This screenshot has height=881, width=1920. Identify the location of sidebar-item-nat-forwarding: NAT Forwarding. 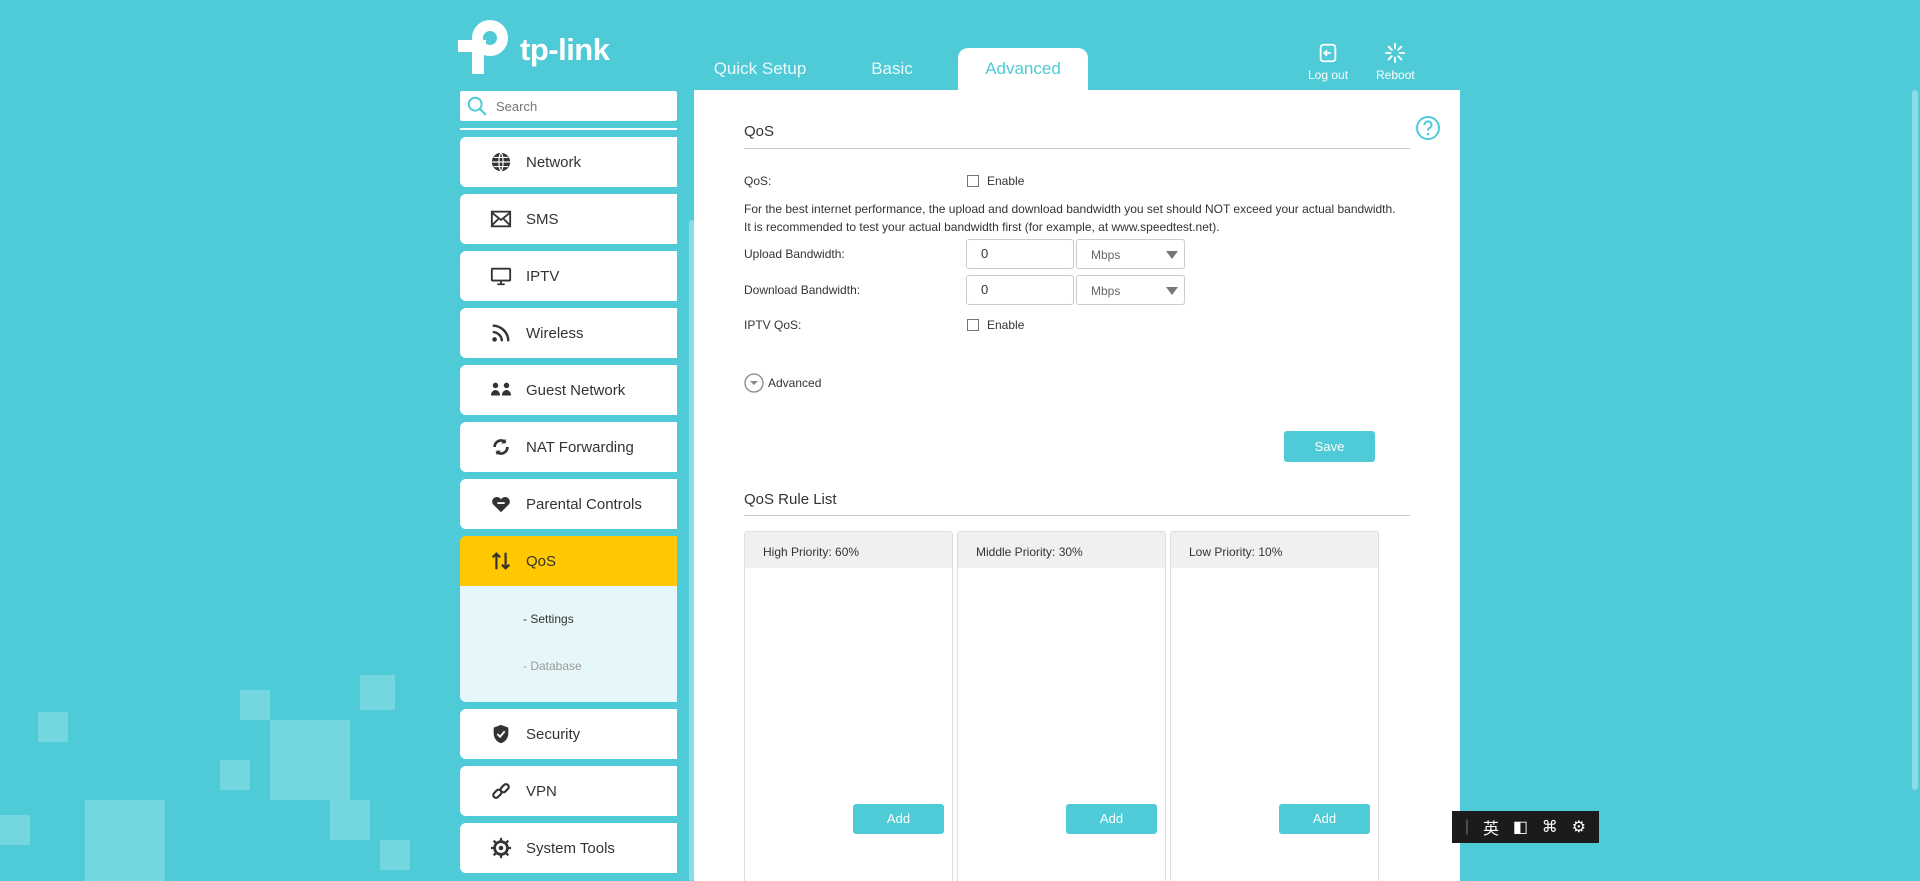
(568, 447).